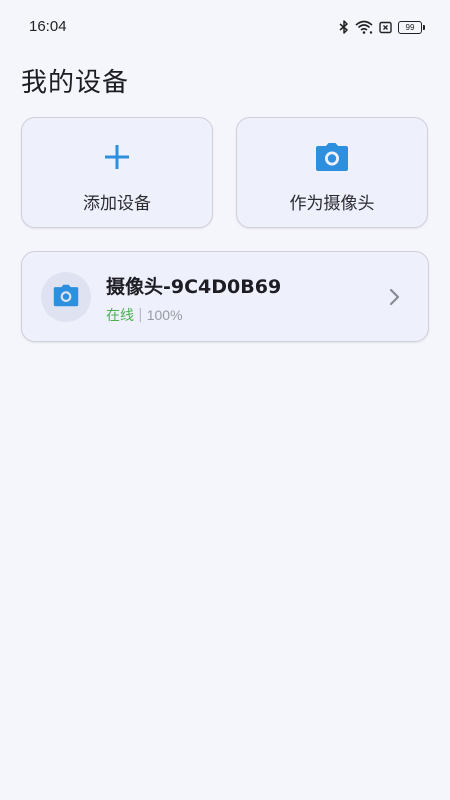 This screenshot has width=450, height=800. Describe the element at coordinates (164, 315) in the screenshot. I see `device-battery: 100%` at that location.